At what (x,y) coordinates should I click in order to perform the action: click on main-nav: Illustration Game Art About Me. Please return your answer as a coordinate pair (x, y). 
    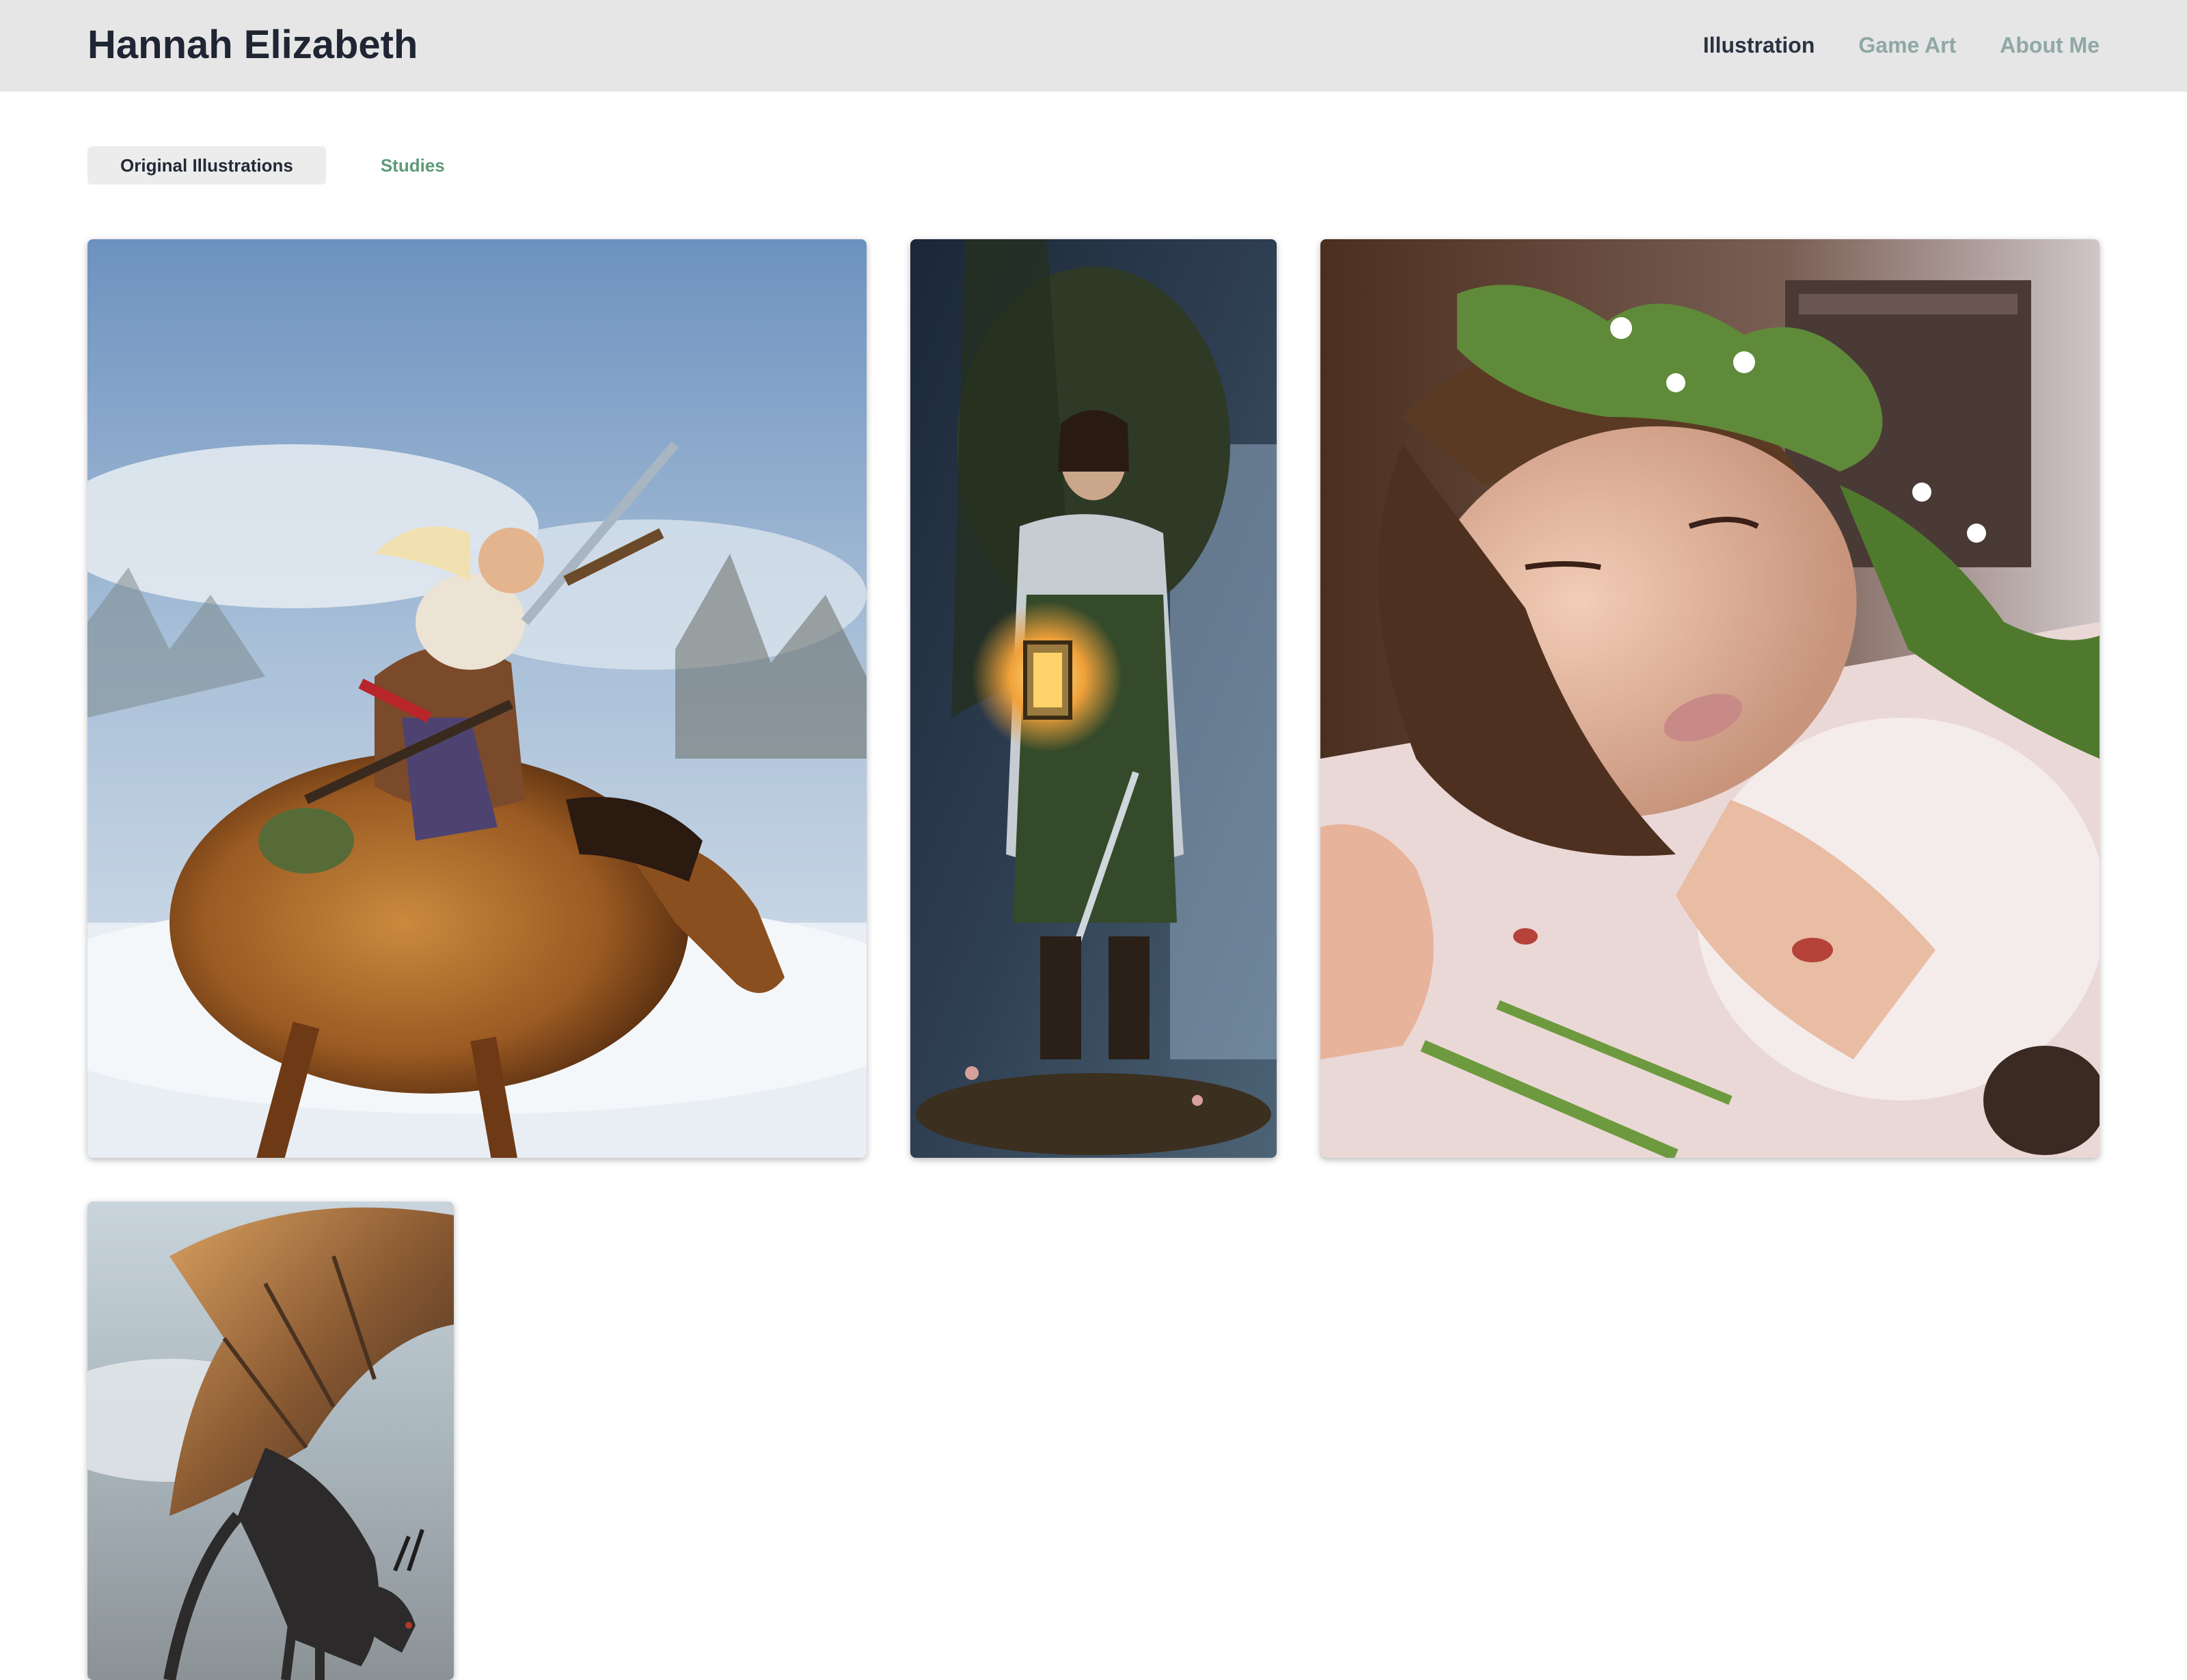
    Looking at the image, I should click on (1901, 45).